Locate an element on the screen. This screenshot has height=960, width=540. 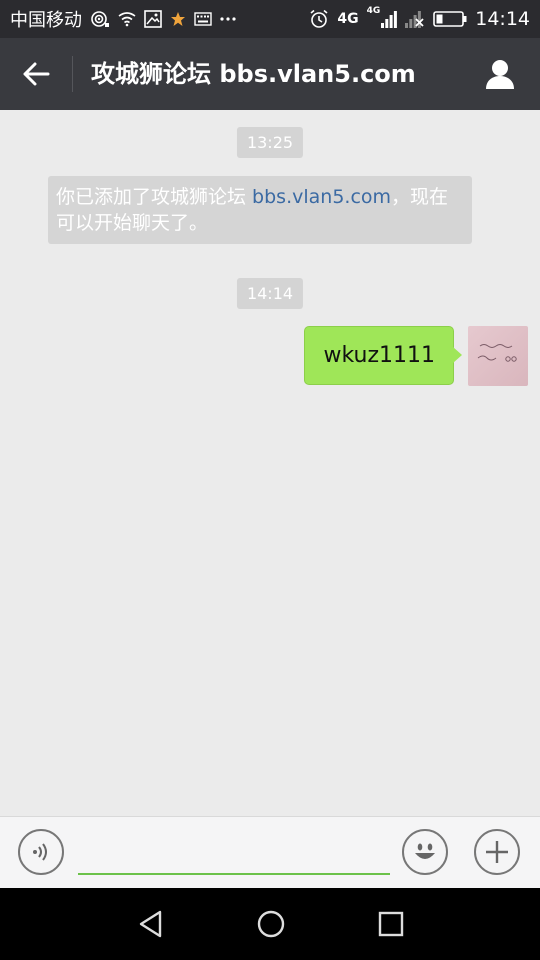
navigation-bar is located at coordinates (270, 924).